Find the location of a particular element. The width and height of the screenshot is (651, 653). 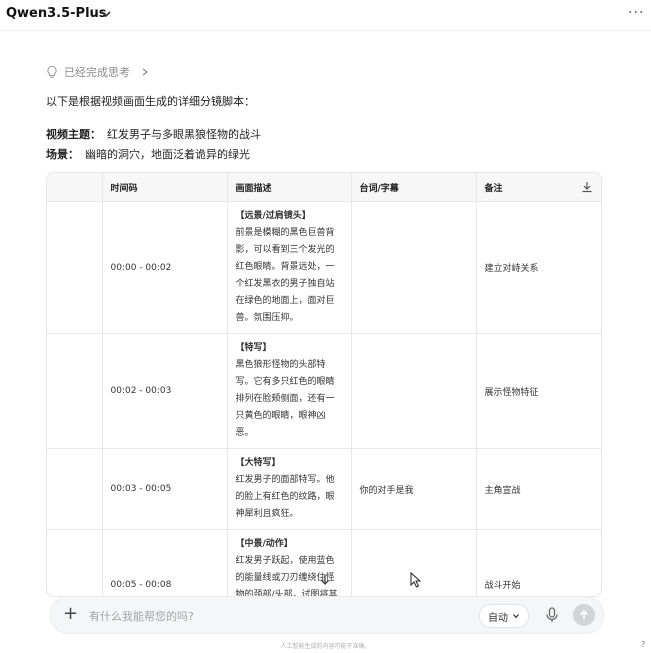

row-timecode: 00:02 - 00:03 is located at coordinates (164, 391).